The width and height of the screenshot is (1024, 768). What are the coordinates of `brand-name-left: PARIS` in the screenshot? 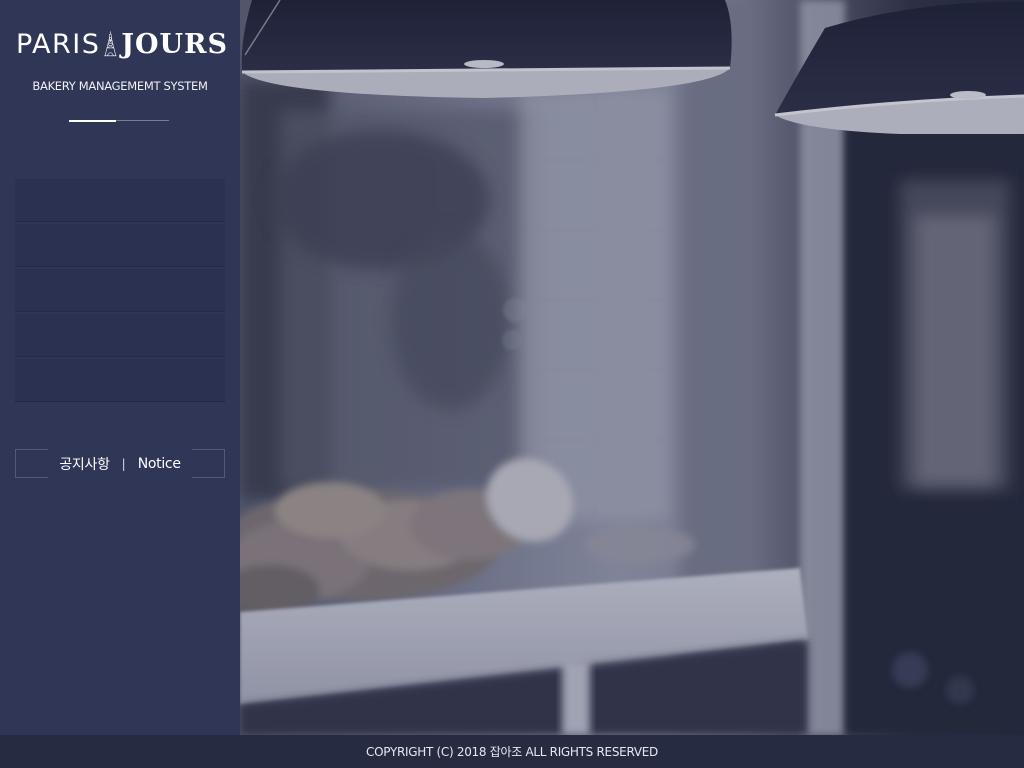 It's located at (58, 44).